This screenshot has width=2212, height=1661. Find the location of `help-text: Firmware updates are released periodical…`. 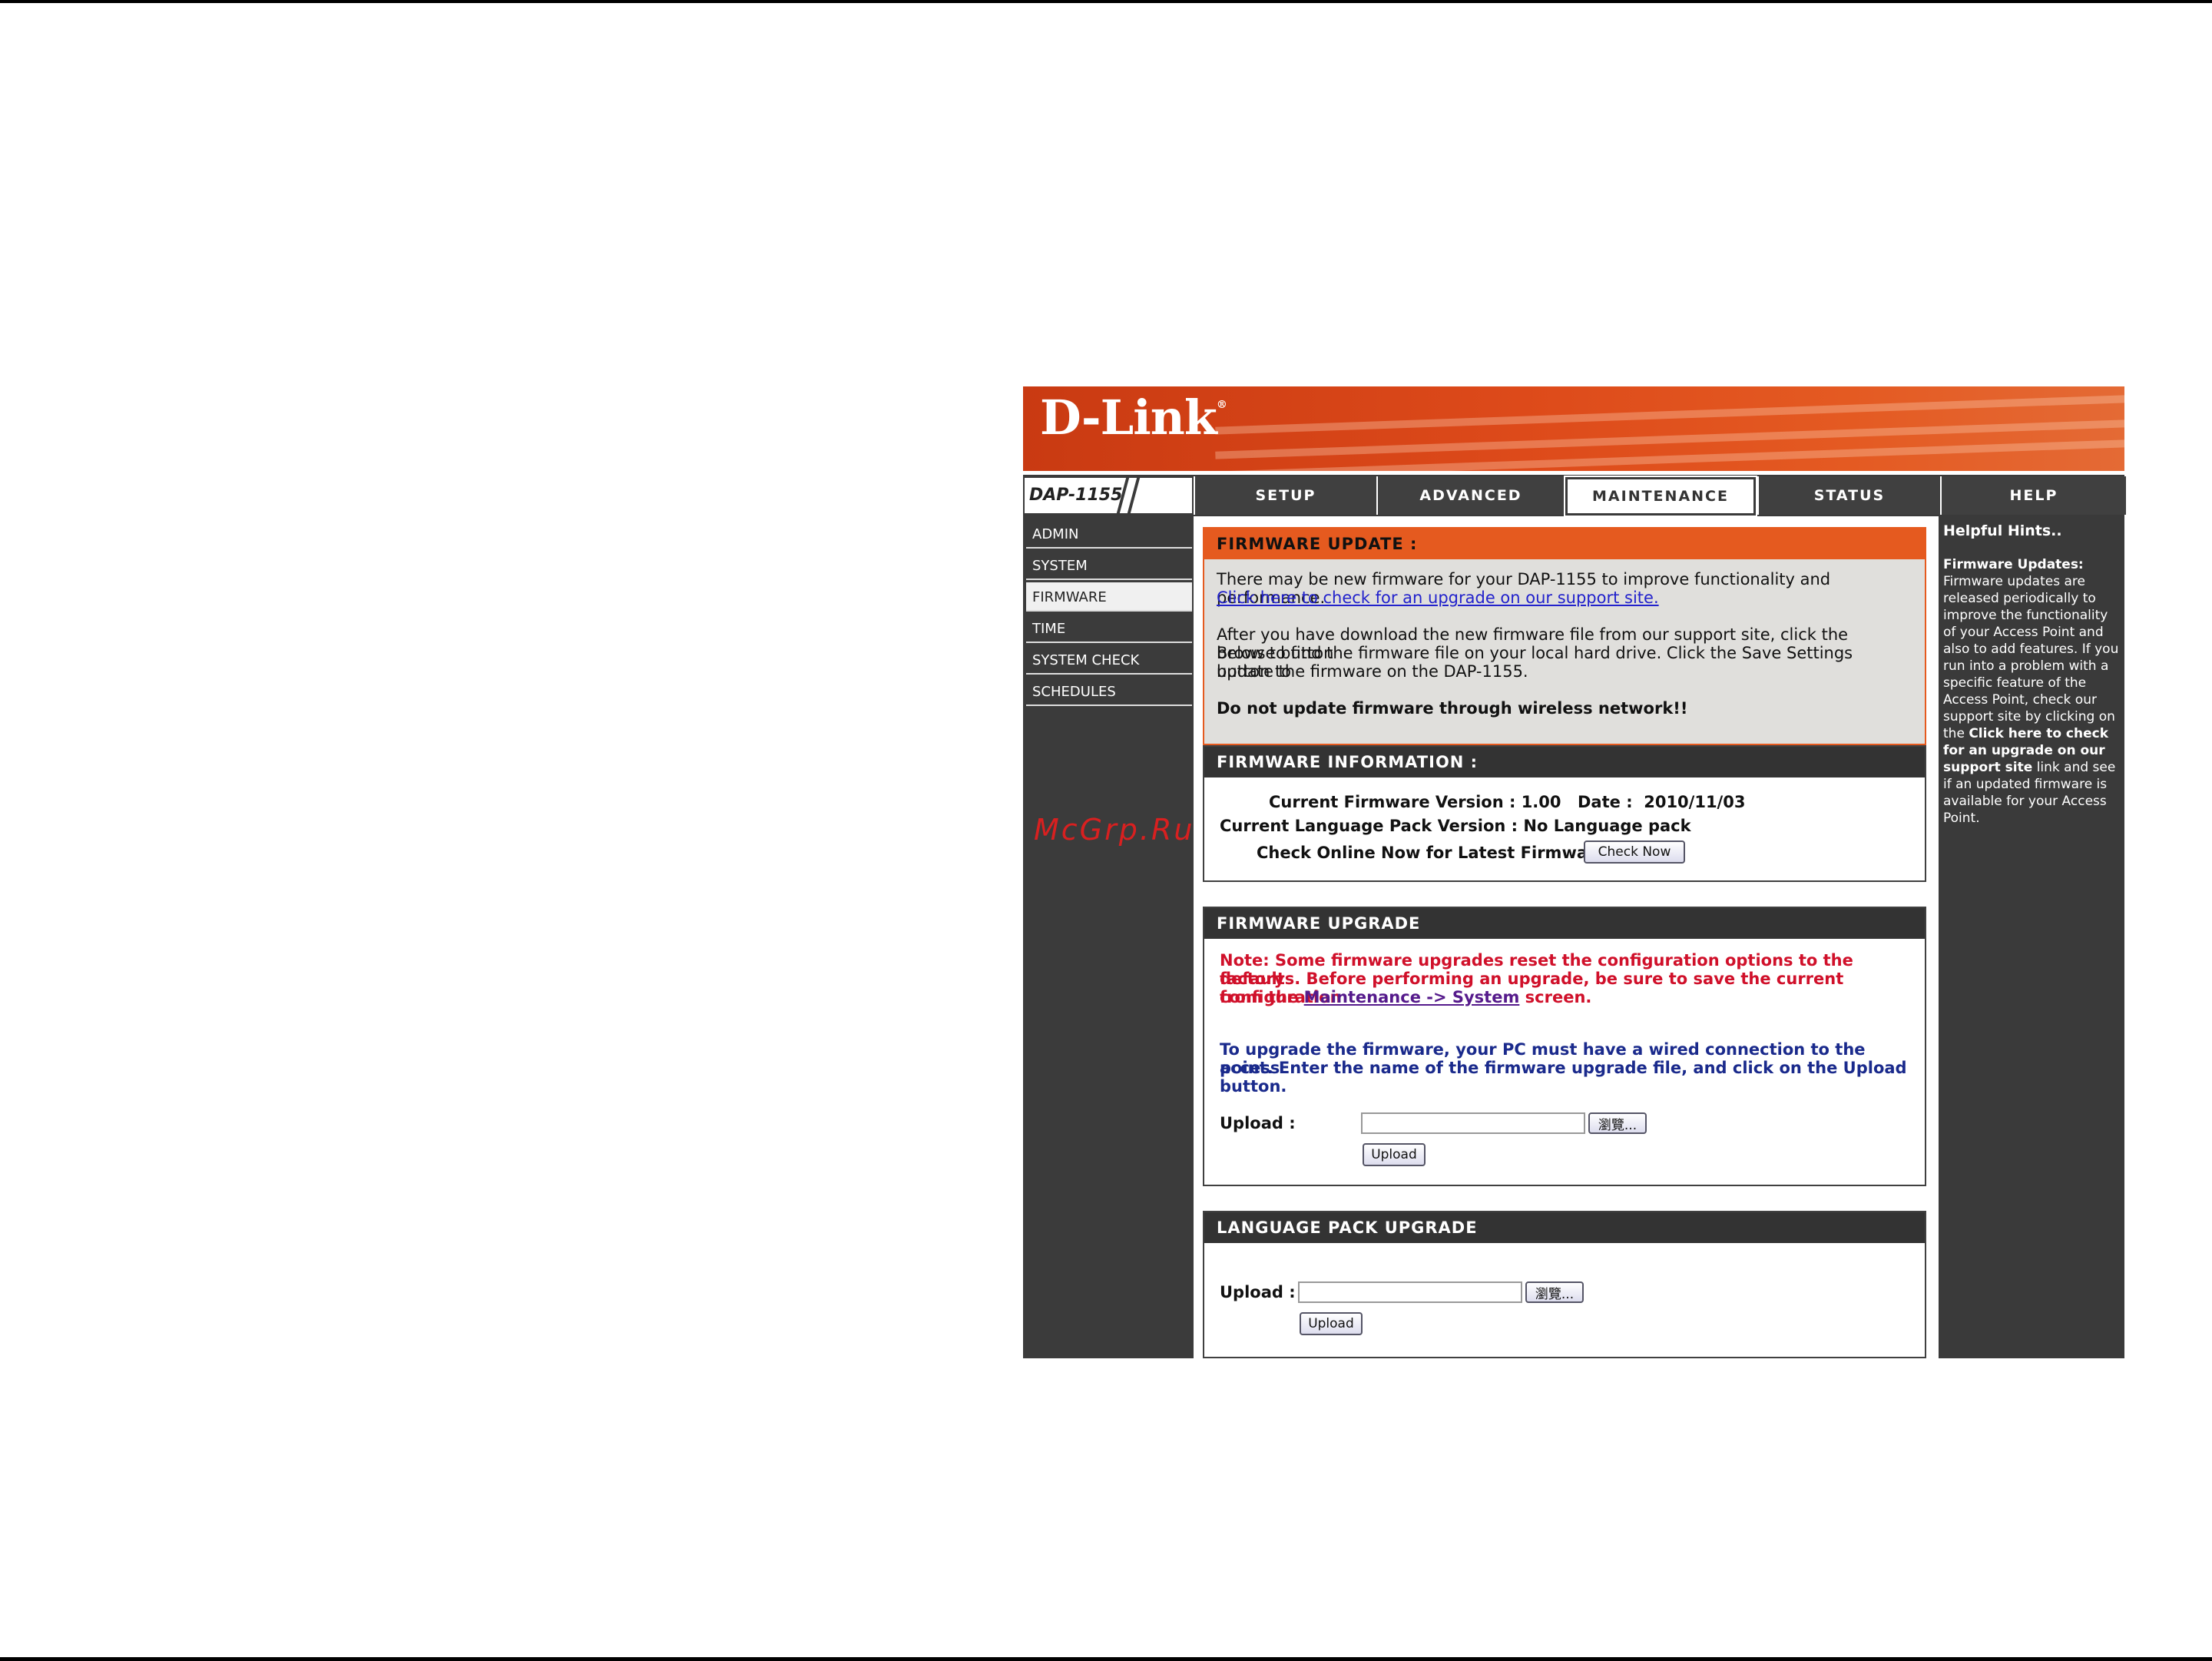

help-text: Firmware updates are released periodical… is located at coordinates (2031, 657).